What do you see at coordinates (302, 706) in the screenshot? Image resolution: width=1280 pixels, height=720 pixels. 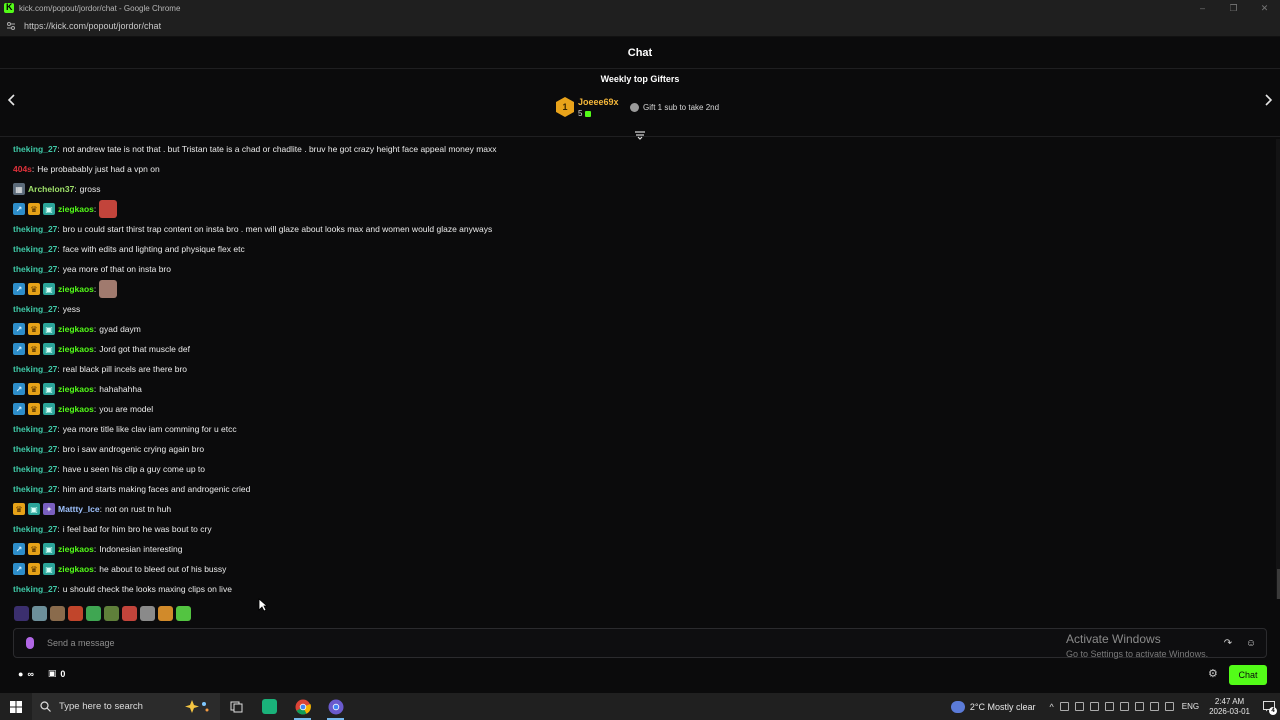 I see `taskbar-chrome` at bounding box center [302, 706].